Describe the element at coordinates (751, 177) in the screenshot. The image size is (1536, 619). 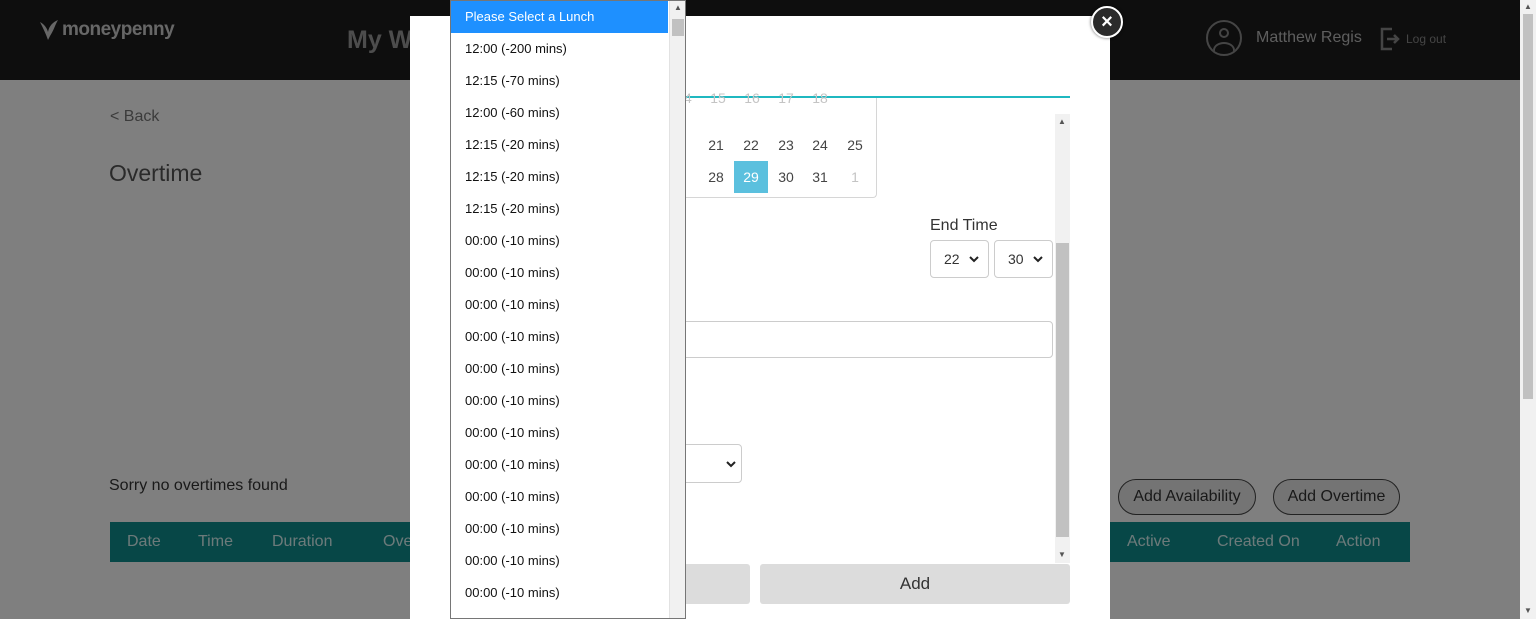
I see `calendar-day-selected: 29` at that location.